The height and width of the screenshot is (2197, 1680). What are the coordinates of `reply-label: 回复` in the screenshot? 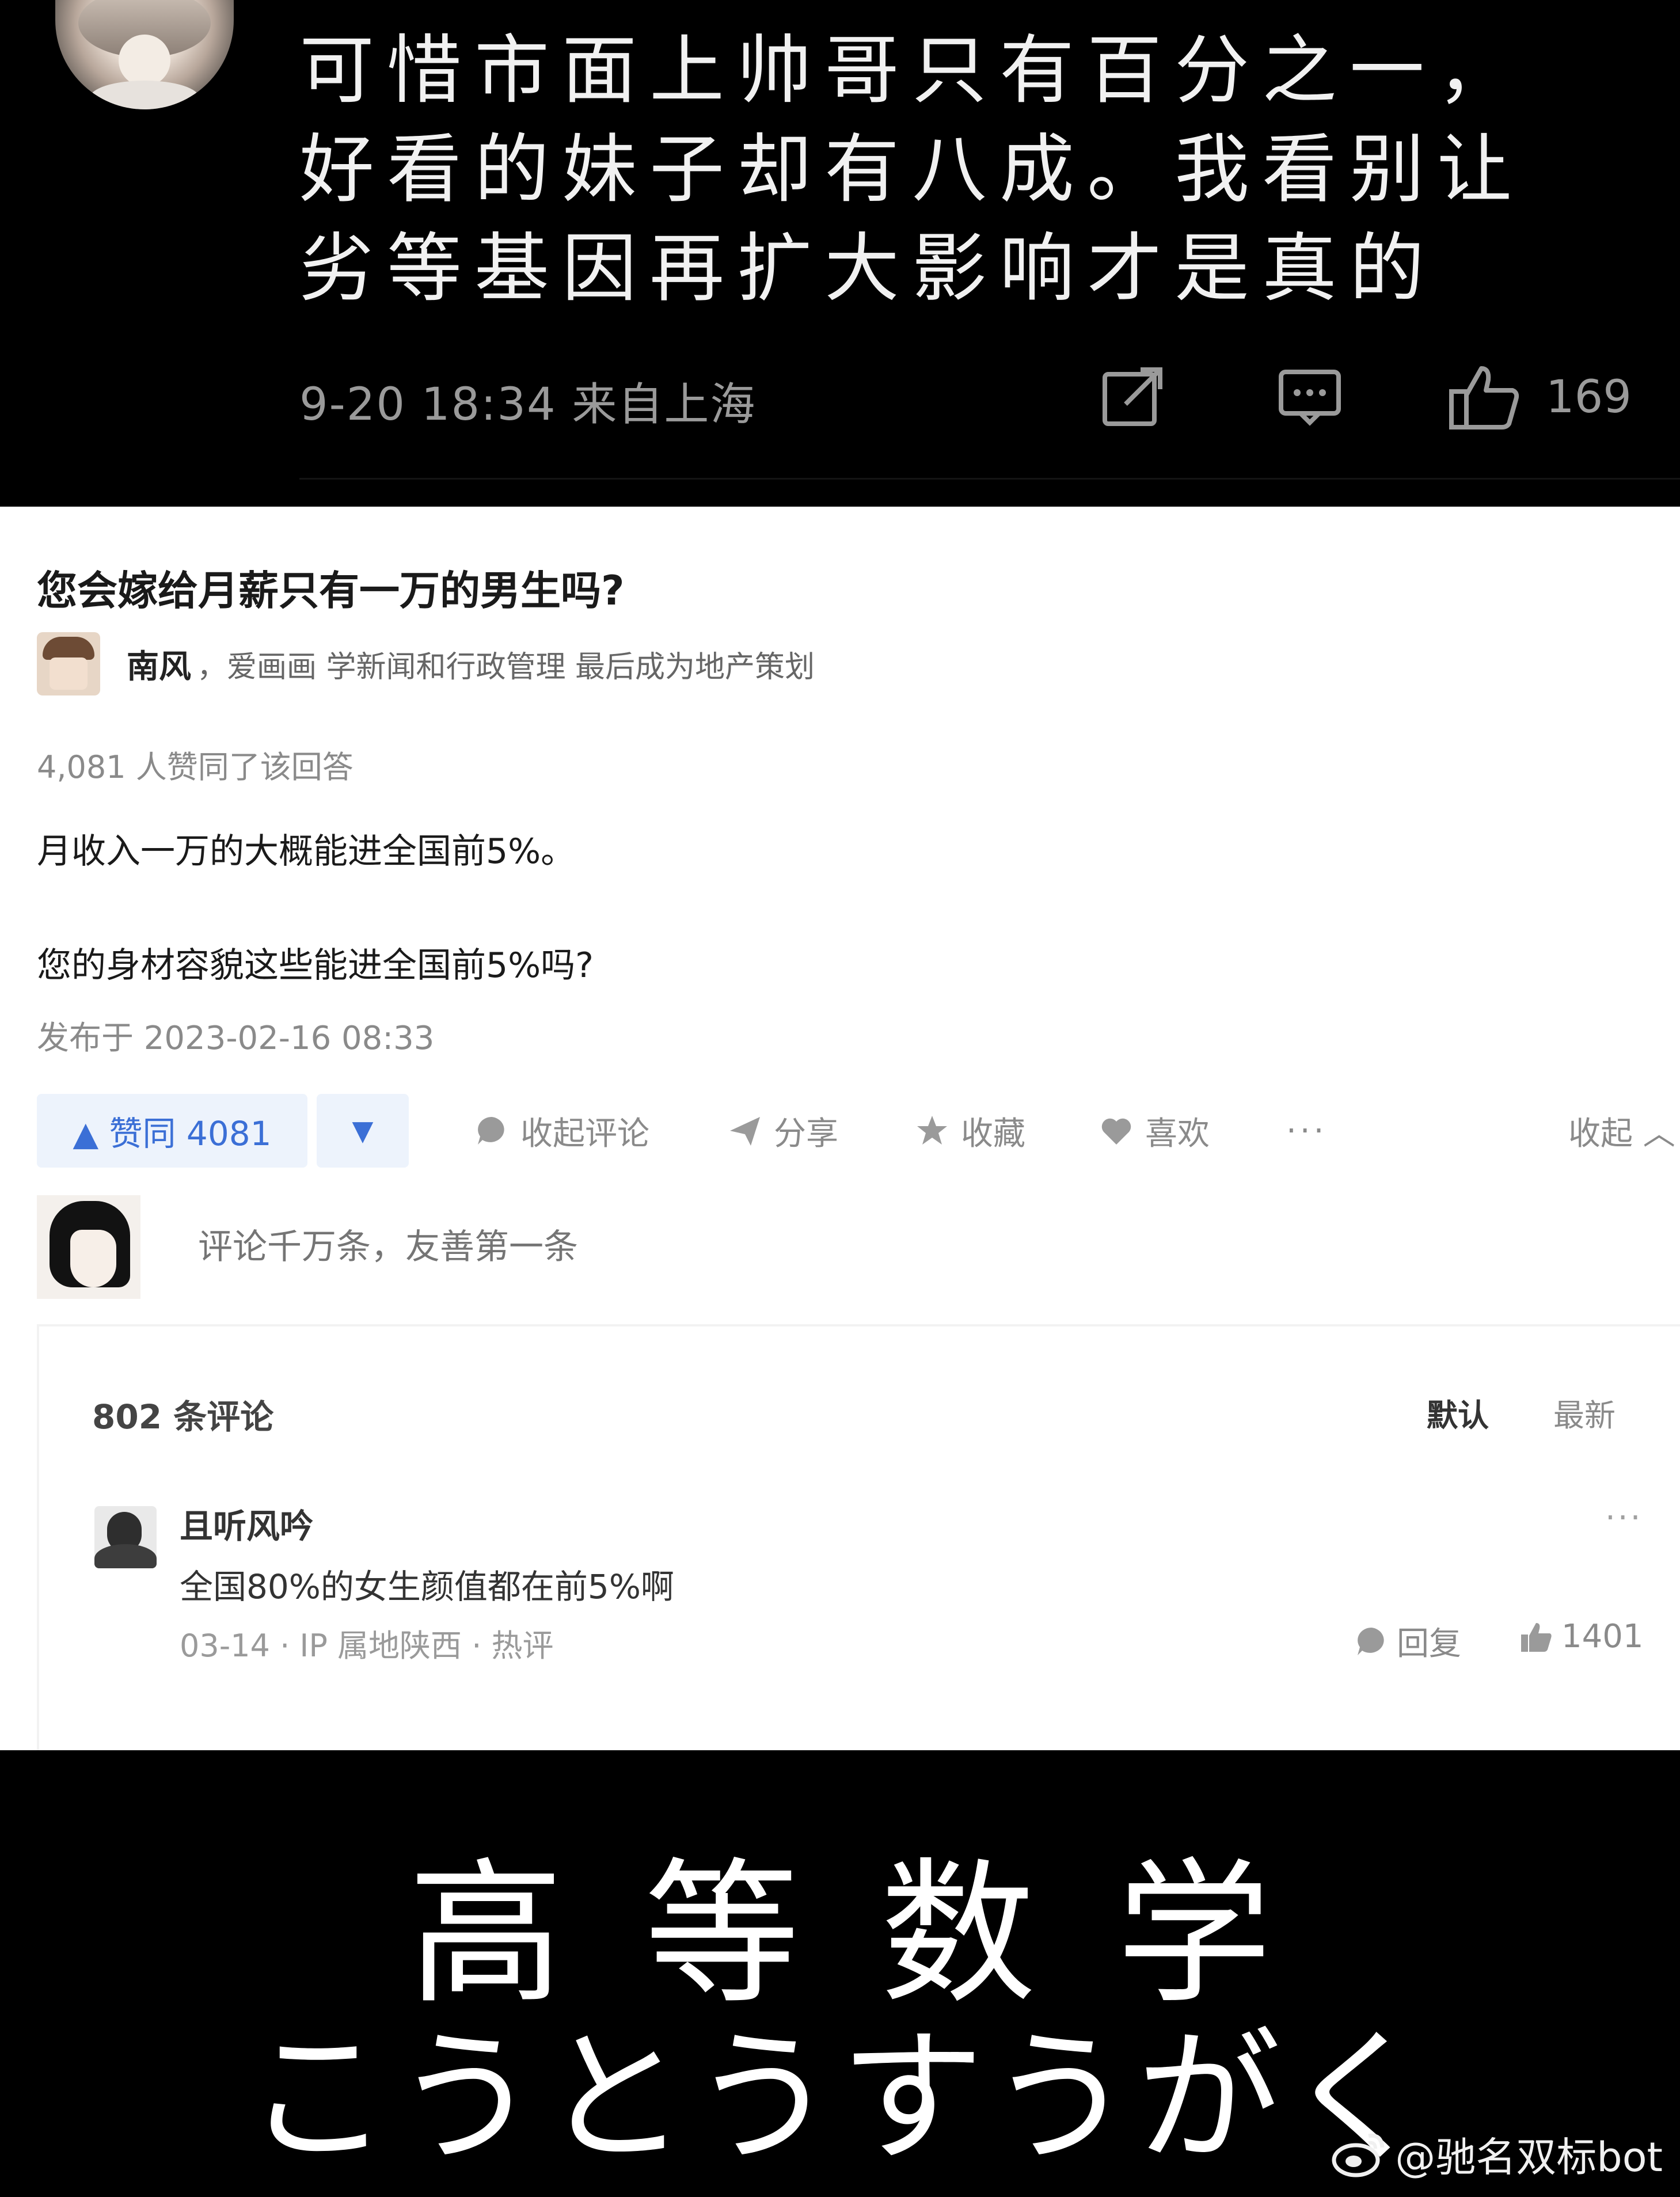 It's located at (1429, 1644).